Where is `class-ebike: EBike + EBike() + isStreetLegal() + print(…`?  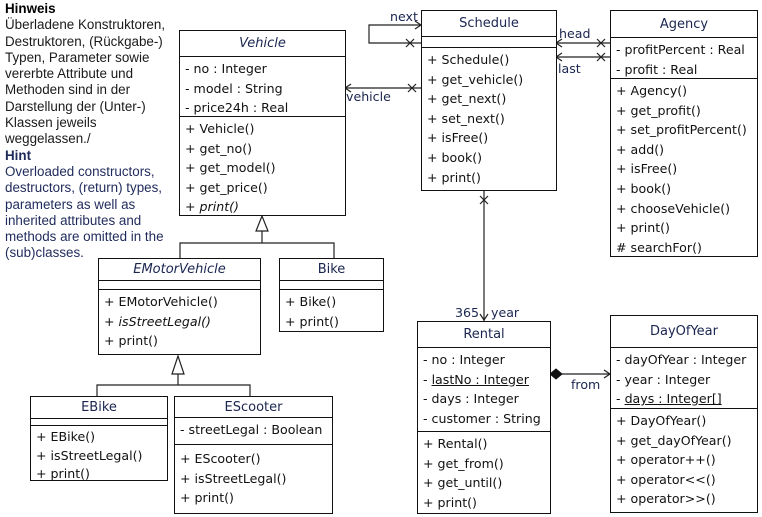 class-ebike: EBike + EBike() + isStreetLegal() + print(… is located at coordinates (99, 438).